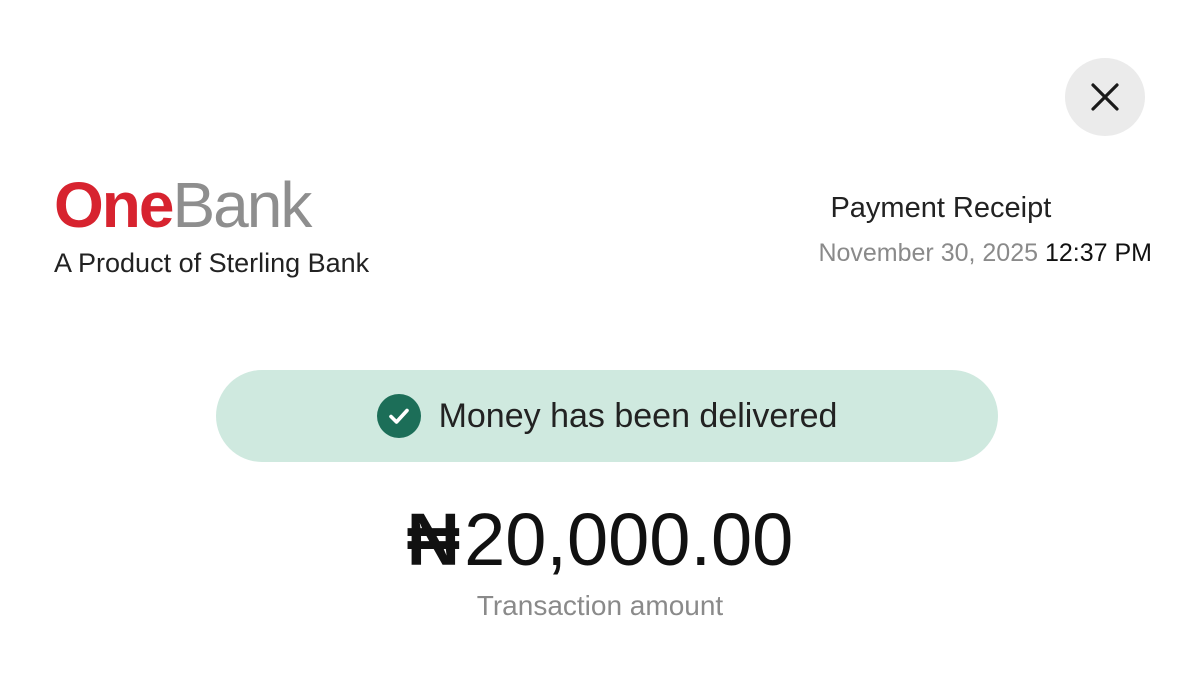 The image size is (1200, 678). I want to click on receipt-time: 12:37 PM, so click(1098, 253).